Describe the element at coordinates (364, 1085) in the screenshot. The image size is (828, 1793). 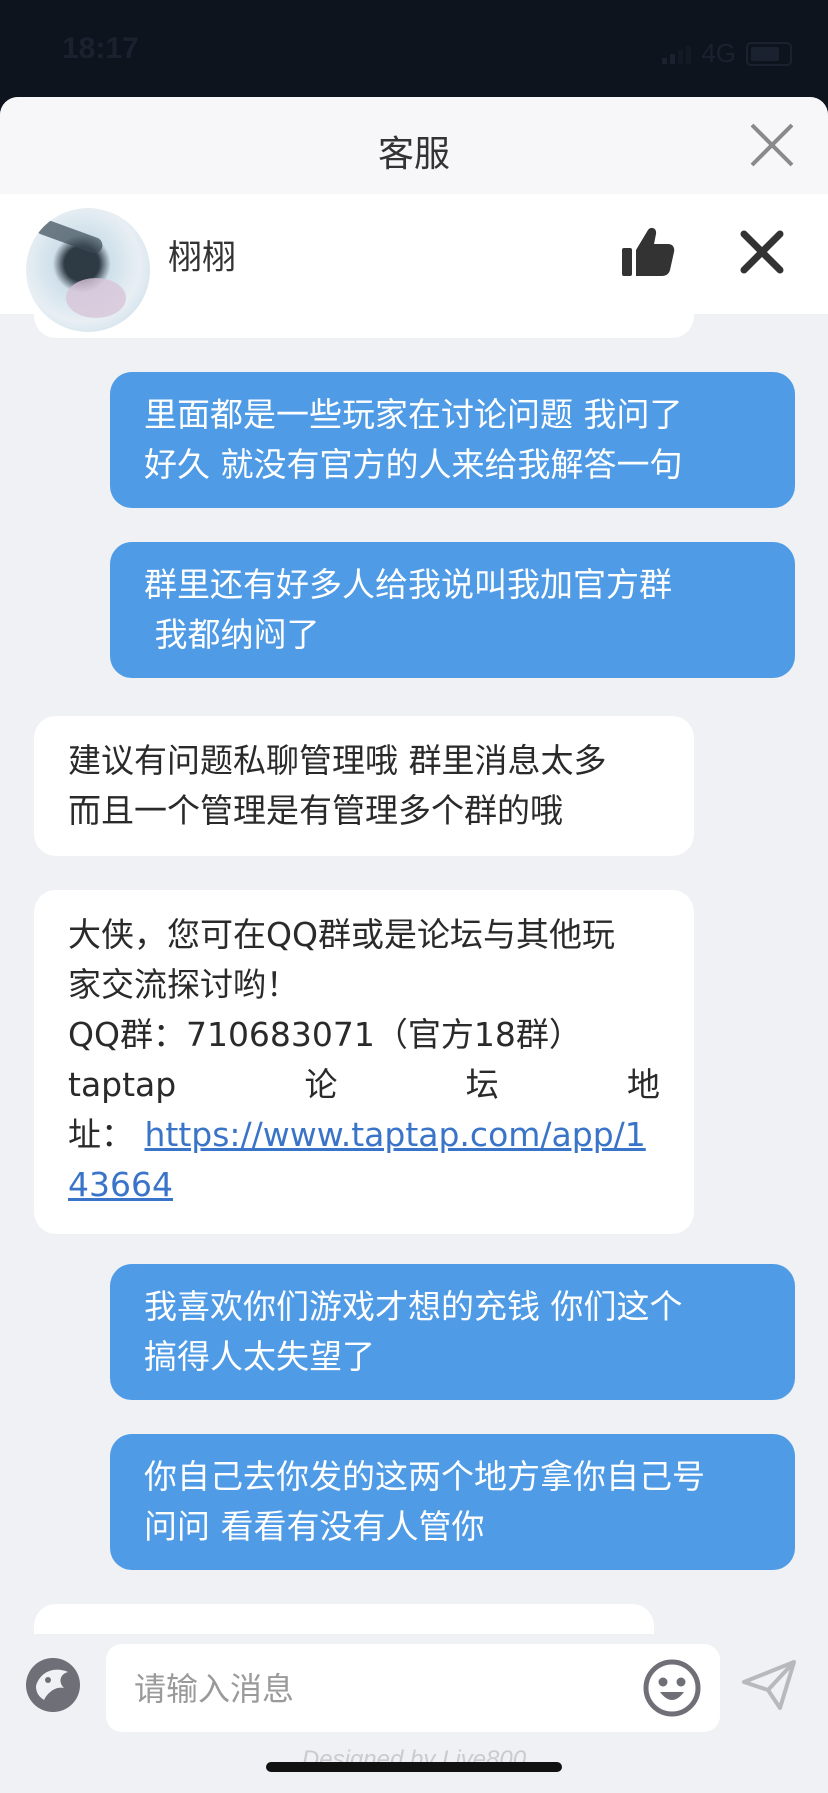
I see `forum-line: taptap 论 坛 地` at that location.